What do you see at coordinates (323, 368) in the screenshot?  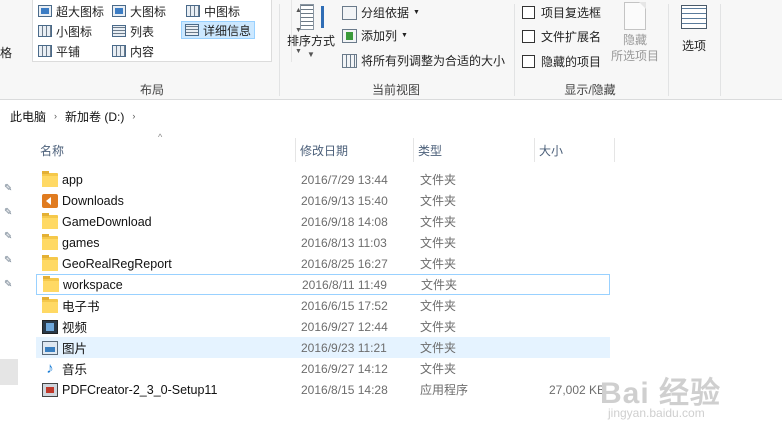 I see `table-row: ♪ 音乐 2016/9/27 14:12 文件夹` at bounding box center [323, 368].